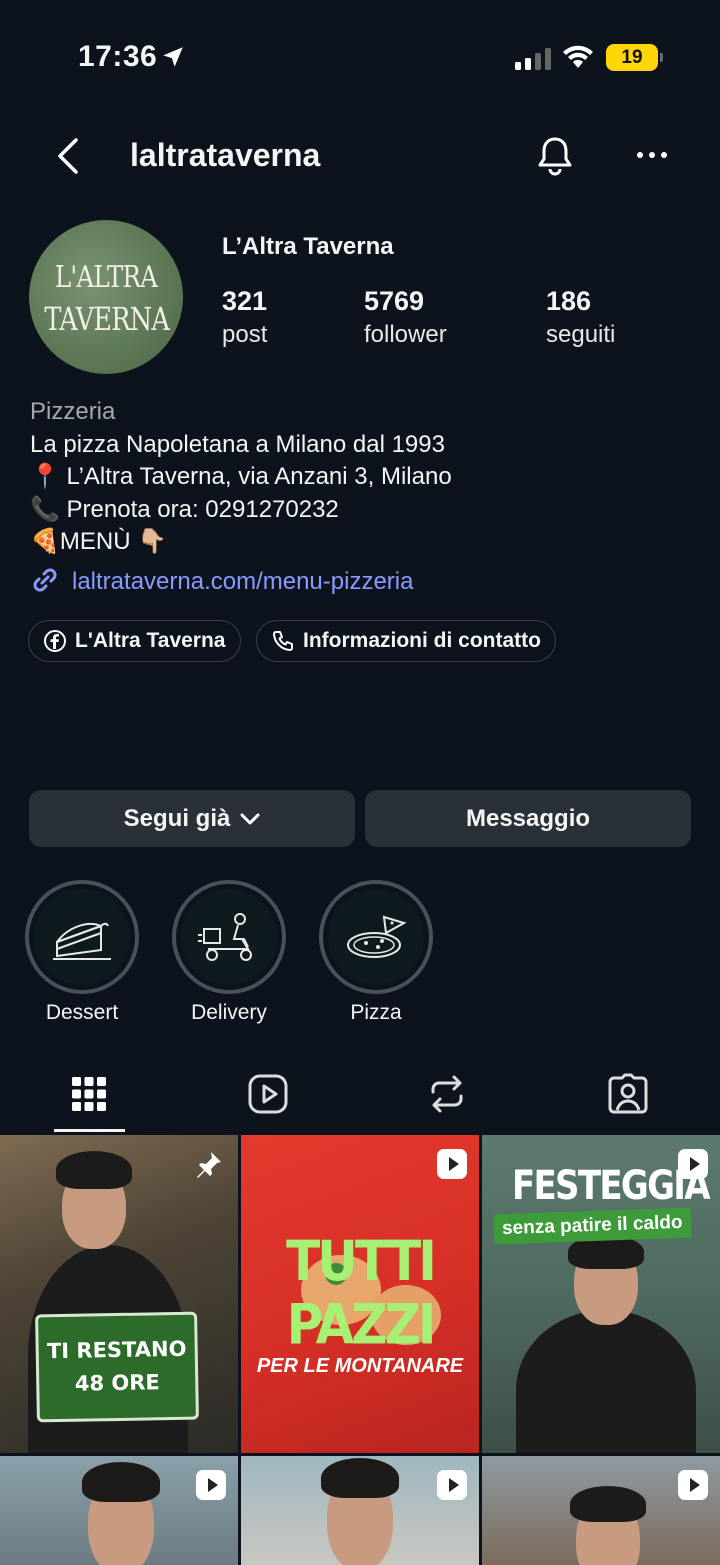 This screenshot has height=1565, width=720. Describe the element at coordinates (229, 1012) in the screenshot. I see `highlight-label: Delivery` at that location.